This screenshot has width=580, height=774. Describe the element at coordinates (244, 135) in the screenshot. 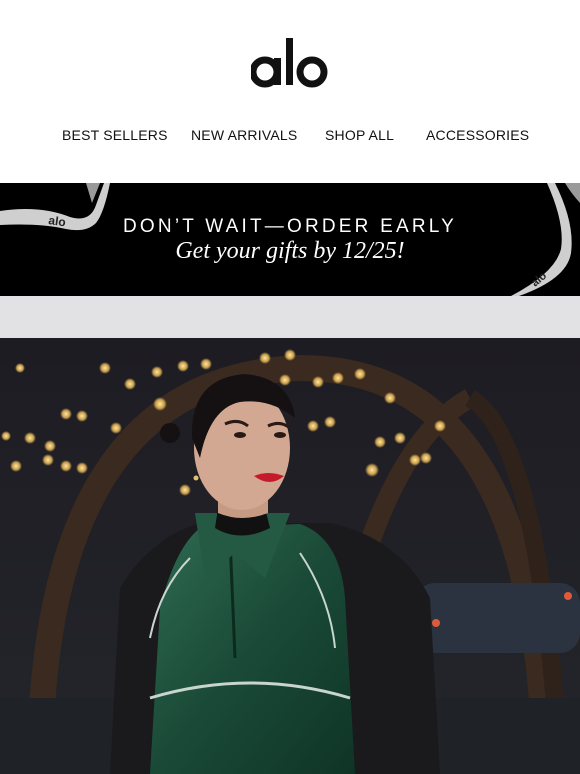

I see `nav-new-arrivals: NEW ARRIVALS` at that location.